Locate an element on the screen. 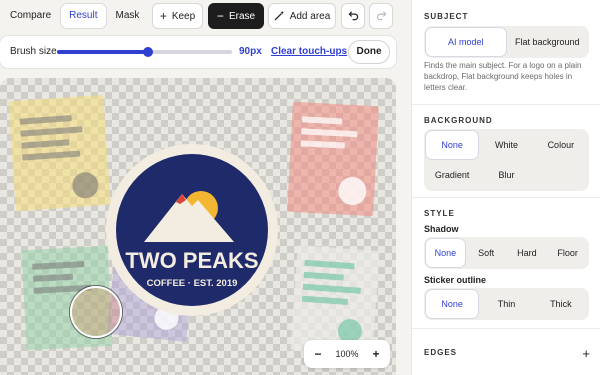 This screenshot has height=375, width=600. brush-cursor is located at coordinates (96, 312).